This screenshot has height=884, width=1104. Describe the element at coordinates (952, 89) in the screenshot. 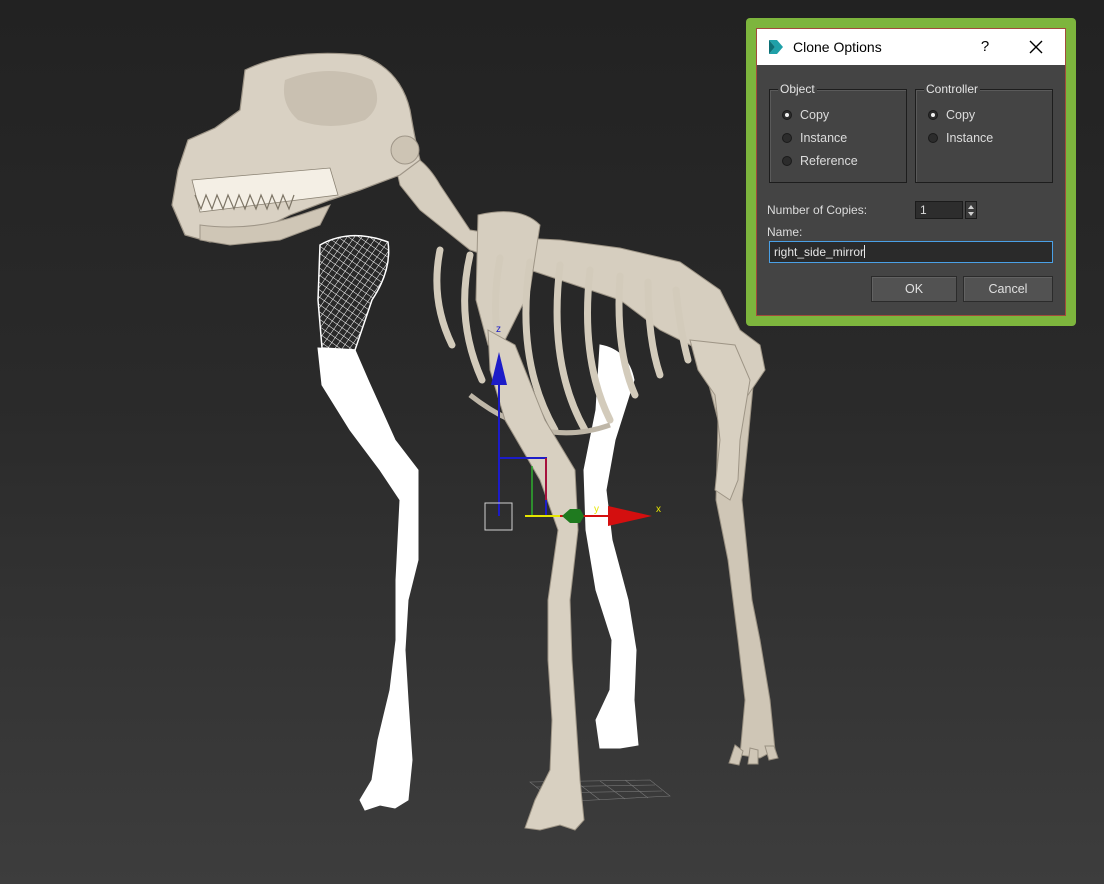

I see `controller-group-legend: Controller` at that location.